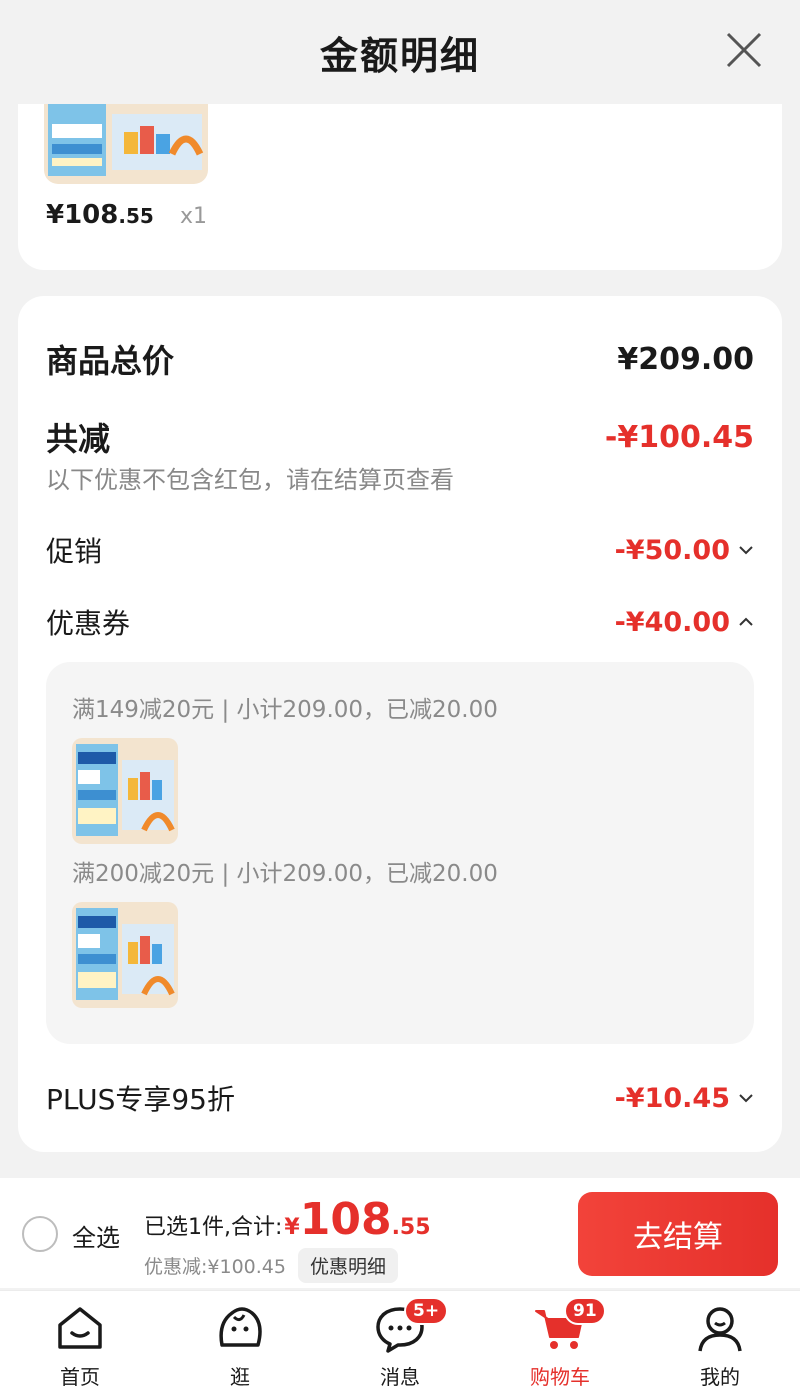 This screenshot has width=800, height=1400. What do you see at coordinates (215, 1267) in the screenshot?
I see `discount-text: 优惠减:¥100.45` at bounding box center [215, 1267].